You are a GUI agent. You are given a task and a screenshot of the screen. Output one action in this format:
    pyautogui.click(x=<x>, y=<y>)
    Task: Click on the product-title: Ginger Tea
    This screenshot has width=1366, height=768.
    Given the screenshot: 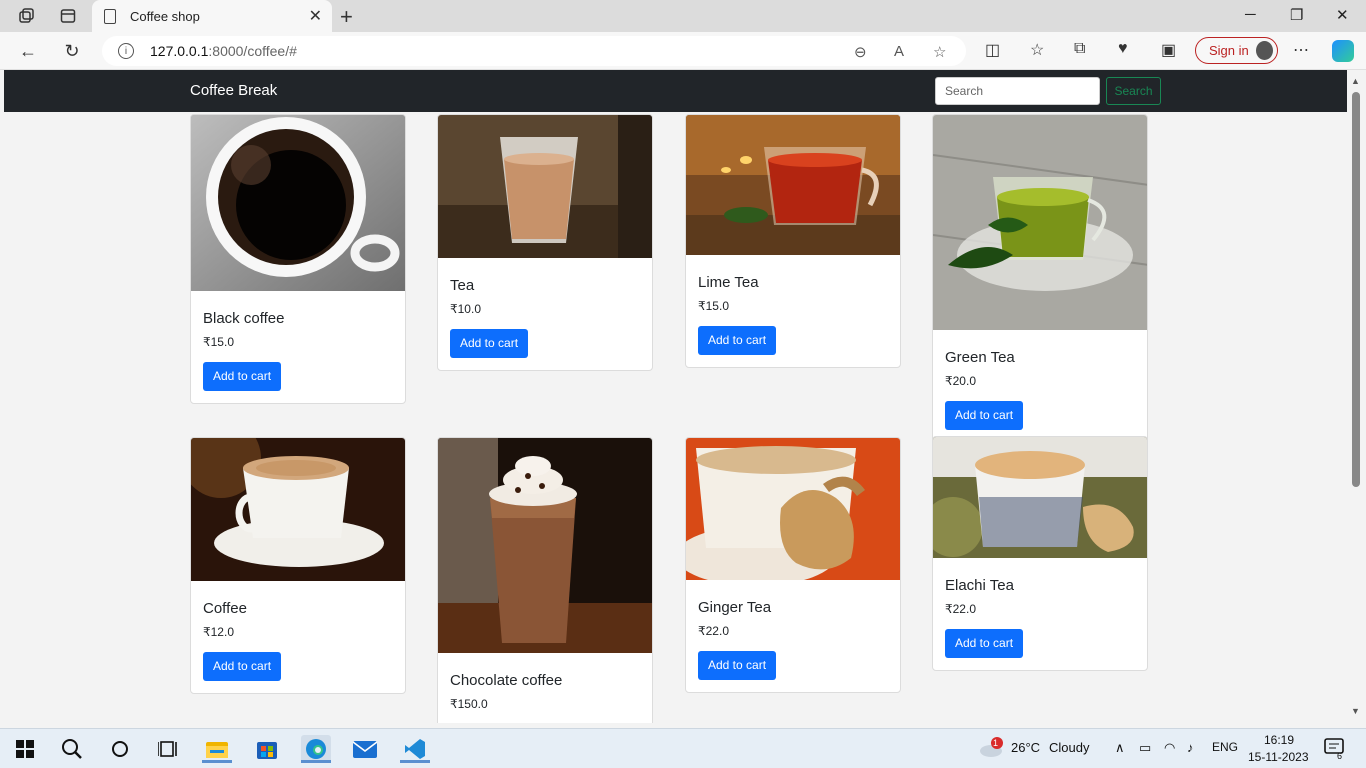 What is the action you would take?
    pyautogui.click(x=735, y=607)
    